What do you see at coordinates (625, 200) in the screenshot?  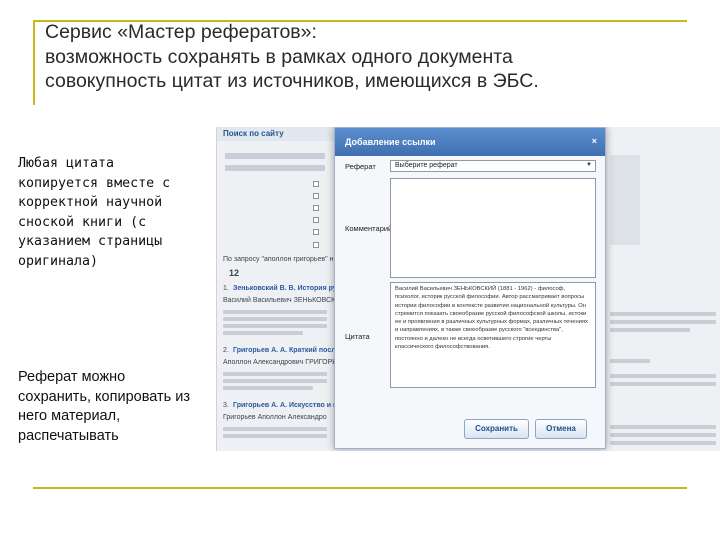 I see `right-panel` at bounding box center [625, 200].